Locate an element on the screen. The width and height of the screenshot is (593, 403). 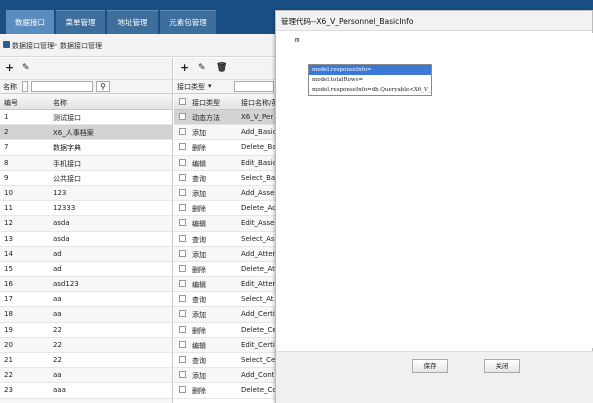
row-type: 添加 is located at coordinates (199, 376).